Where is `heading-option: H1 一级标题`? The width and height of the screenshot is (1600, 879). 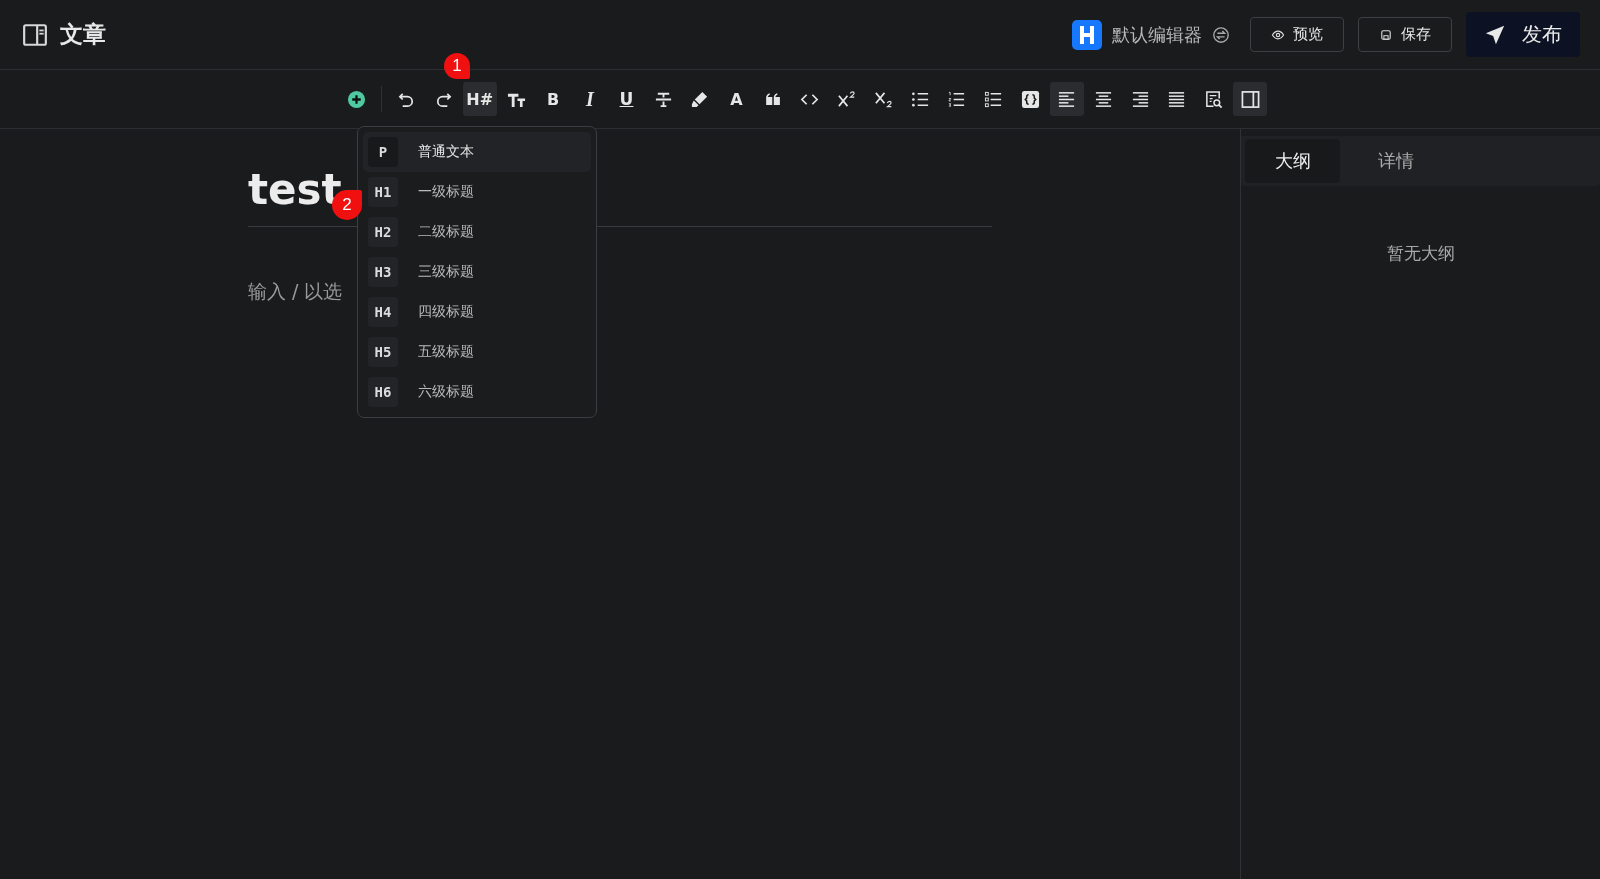
heading-option: H1 一级标题 is located at coordinates (477, 192).